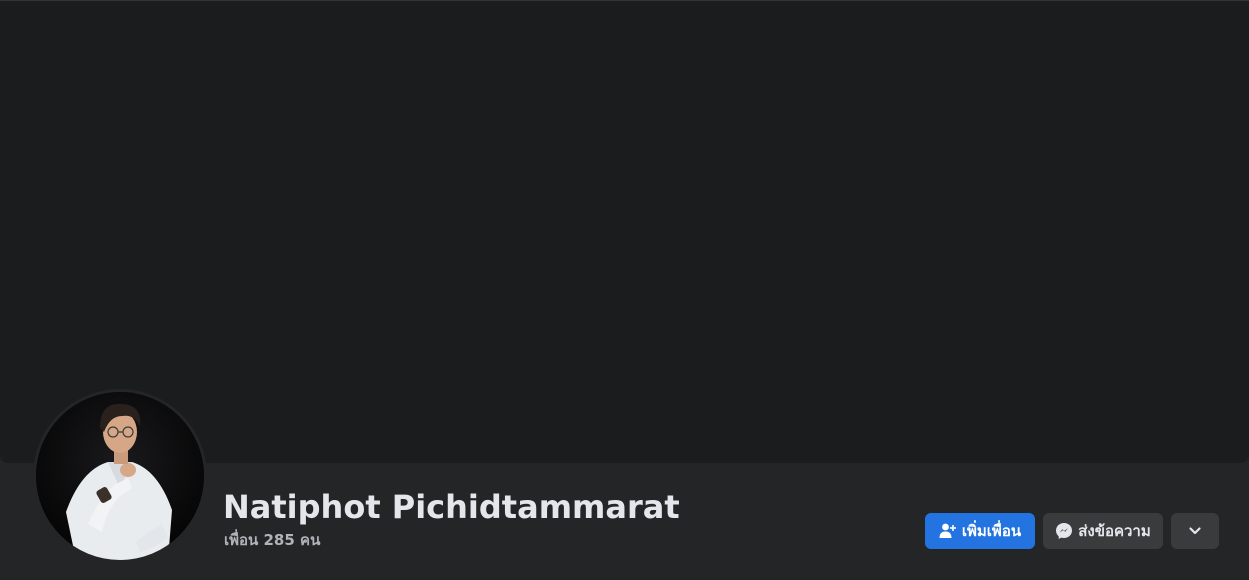 The height and width of the screenshot is (580, 1249). What do you see at coordinates (272, 540) in the screenshot?
I see `friend-count: เพื่อน 285 คน` at bounding box center [272, 540].